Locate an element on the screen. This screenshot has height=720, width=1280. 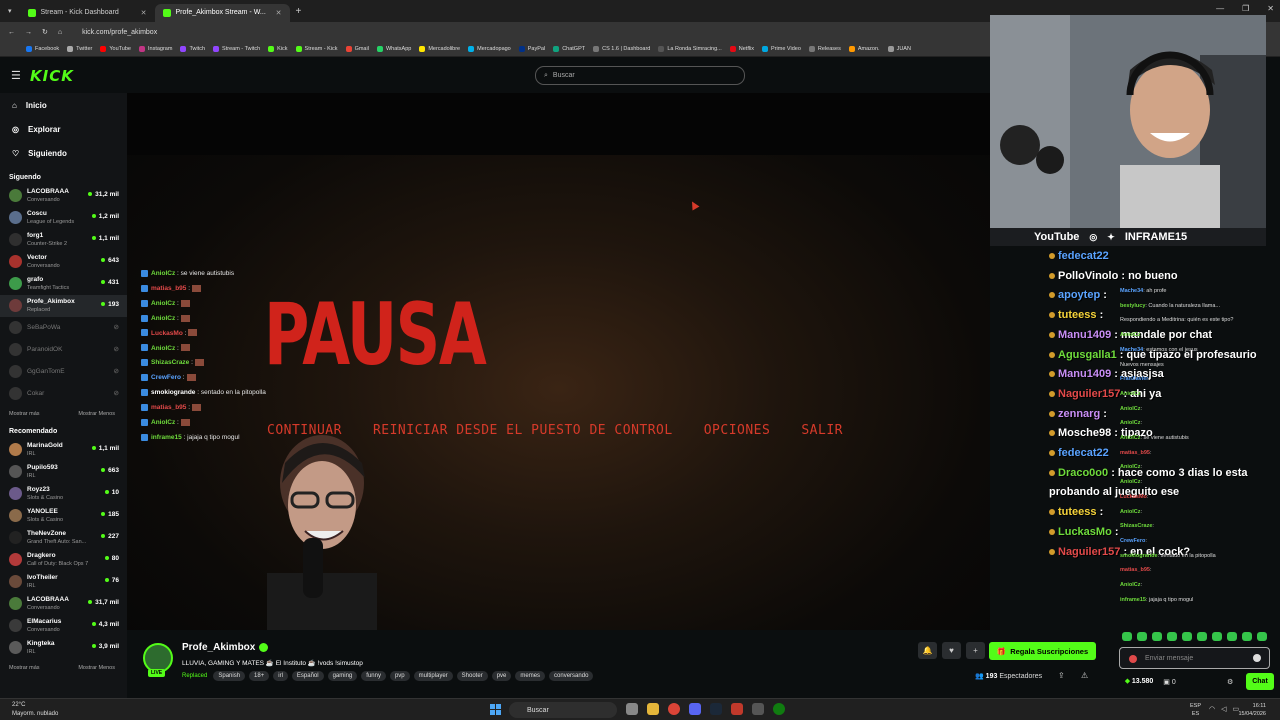
channel-item: LACOBRAAA Conversando 31,7 mil is located at coordinates (63, 604).